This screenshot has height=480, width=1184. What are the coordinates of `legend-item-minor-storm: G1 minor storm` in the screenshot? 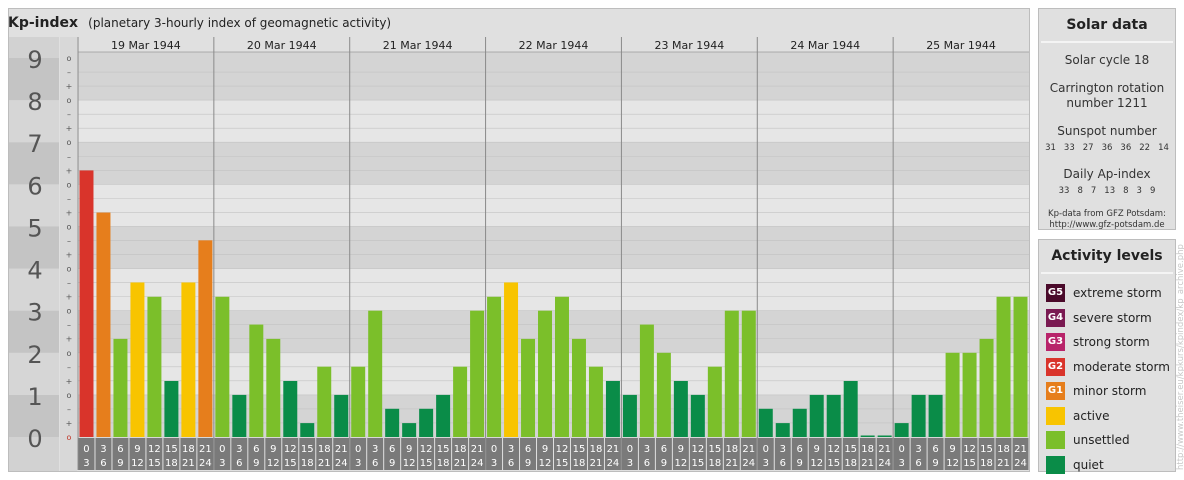 It's located at (1107, 391).